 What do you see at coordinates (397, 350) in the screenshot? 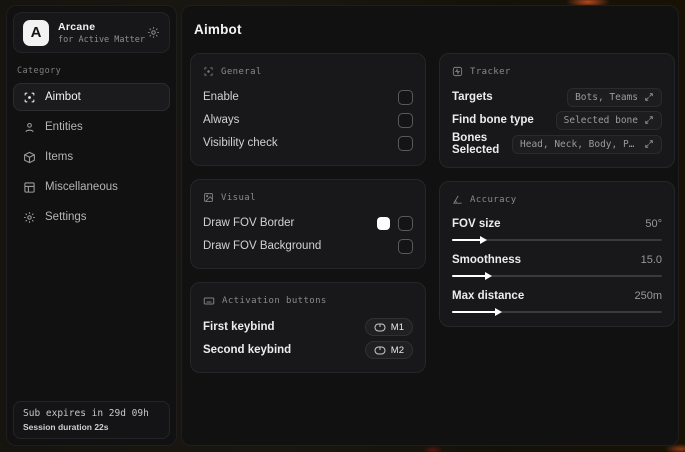
I see `keybind-value: M2` at bounding box center [397, 350].